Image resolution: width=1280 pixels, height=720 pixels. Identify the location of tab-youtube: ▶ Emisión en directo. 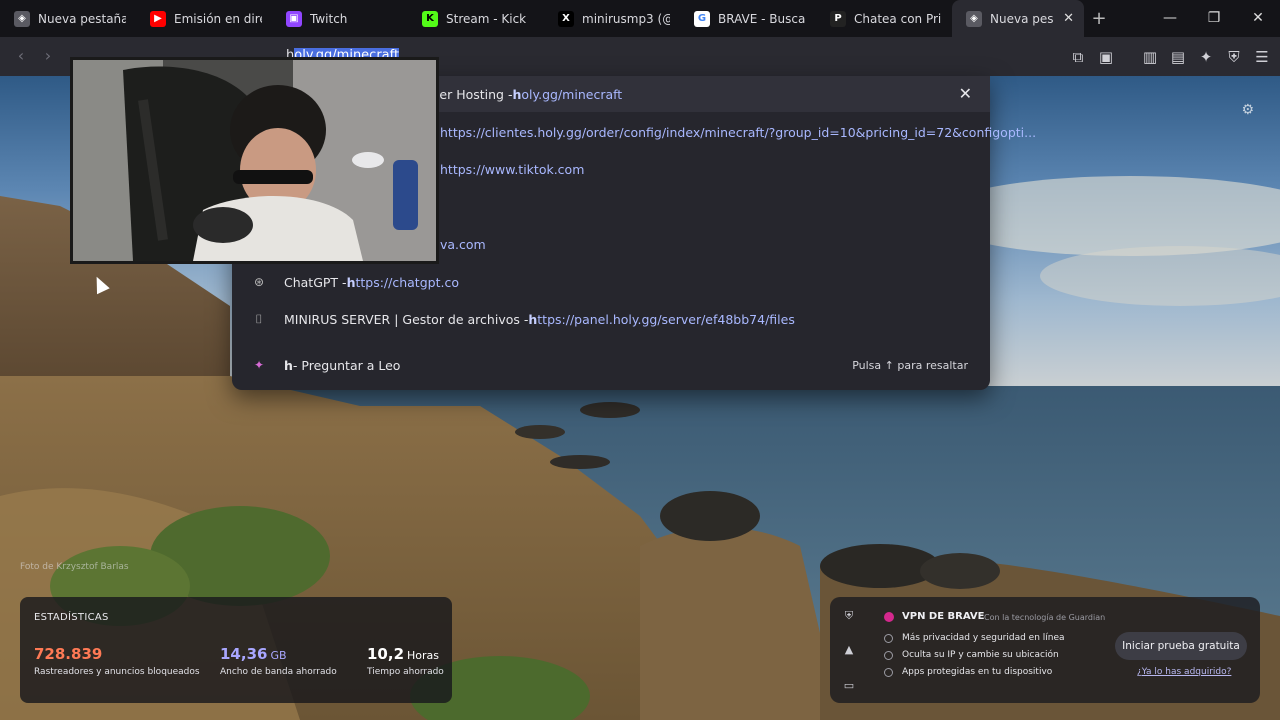
(204, 18).